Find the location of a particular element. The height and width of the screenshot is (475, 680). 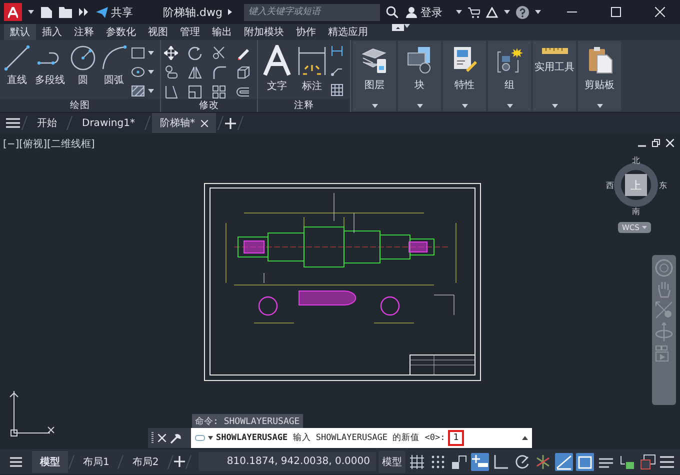

ribbon-tab: 默认 is located at coordinates (20, 32).